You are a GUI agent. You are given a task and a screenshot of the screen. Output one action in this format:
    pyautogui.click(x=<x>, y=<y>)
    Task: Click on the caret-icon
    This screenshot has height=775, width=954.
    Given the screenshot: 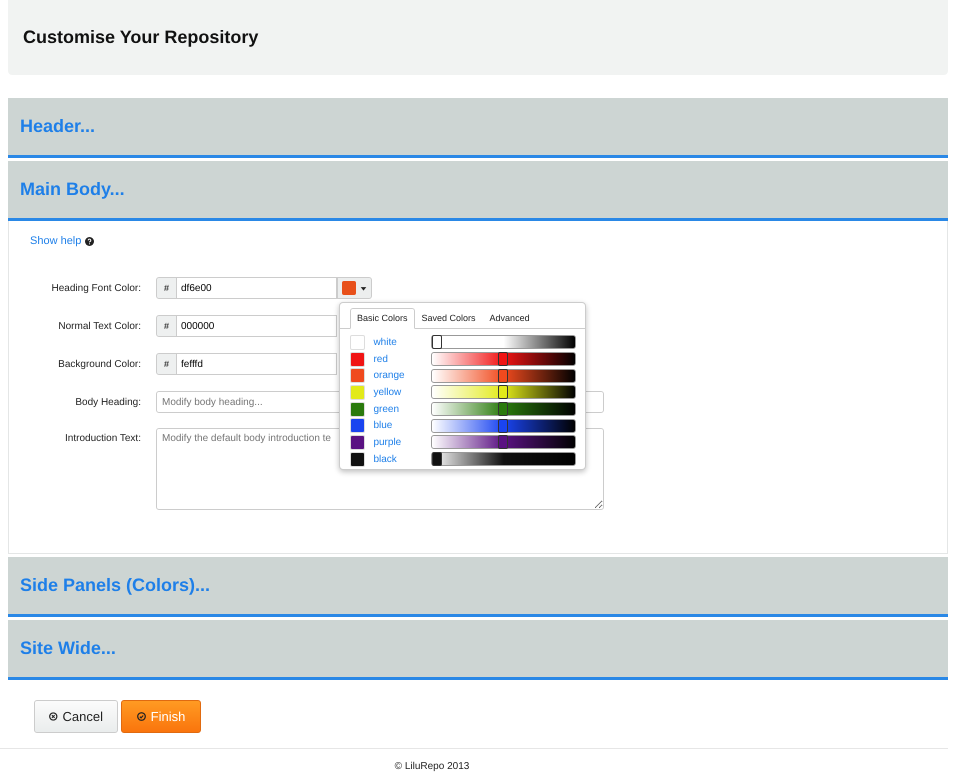 What is the action you would take?
    pyautogui.click(x=363, y=288)
    